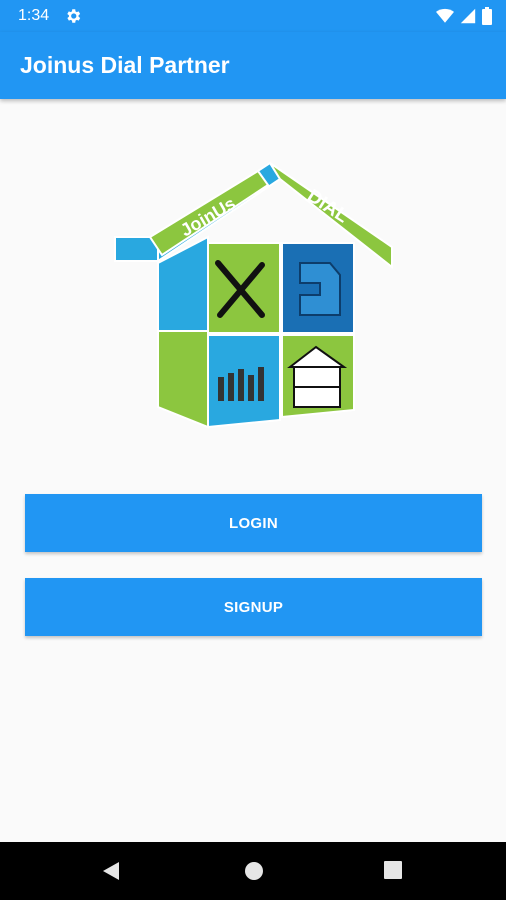  Describe the element at coordinates (445, 15) in the screenshot. I see `wifi-icon` at that location.